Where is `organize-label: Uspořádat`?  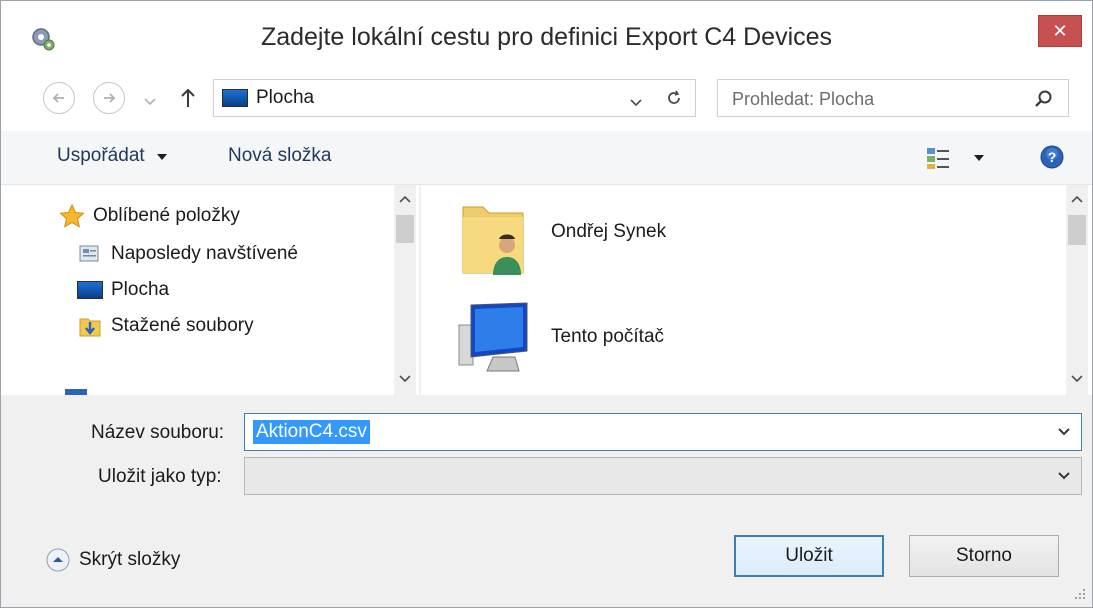 organize-label: Uspořádat is located at coordinates (101, 155).